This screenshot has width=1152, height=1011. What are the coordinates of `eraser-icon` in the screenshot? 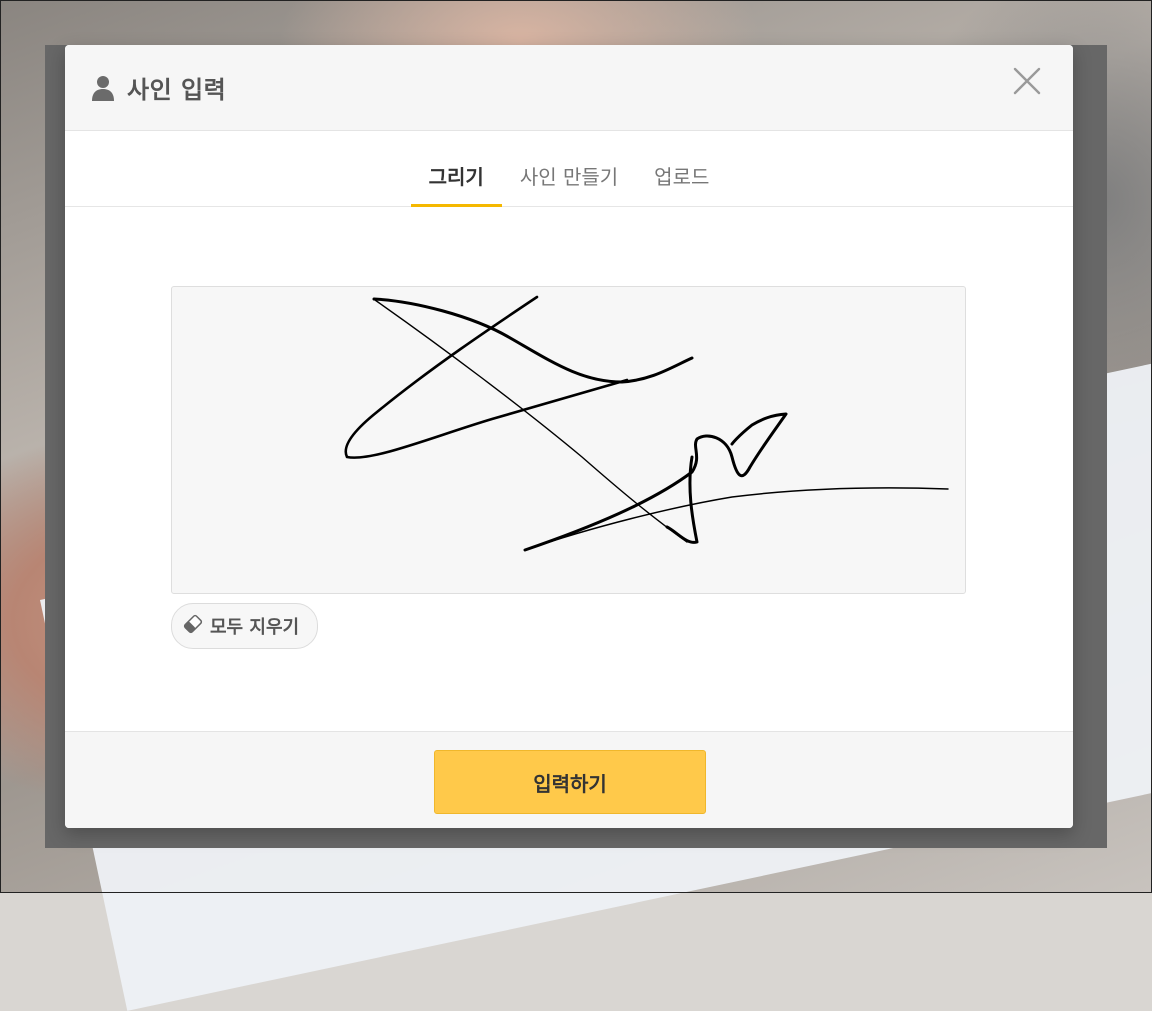 It's located at (193, 626).